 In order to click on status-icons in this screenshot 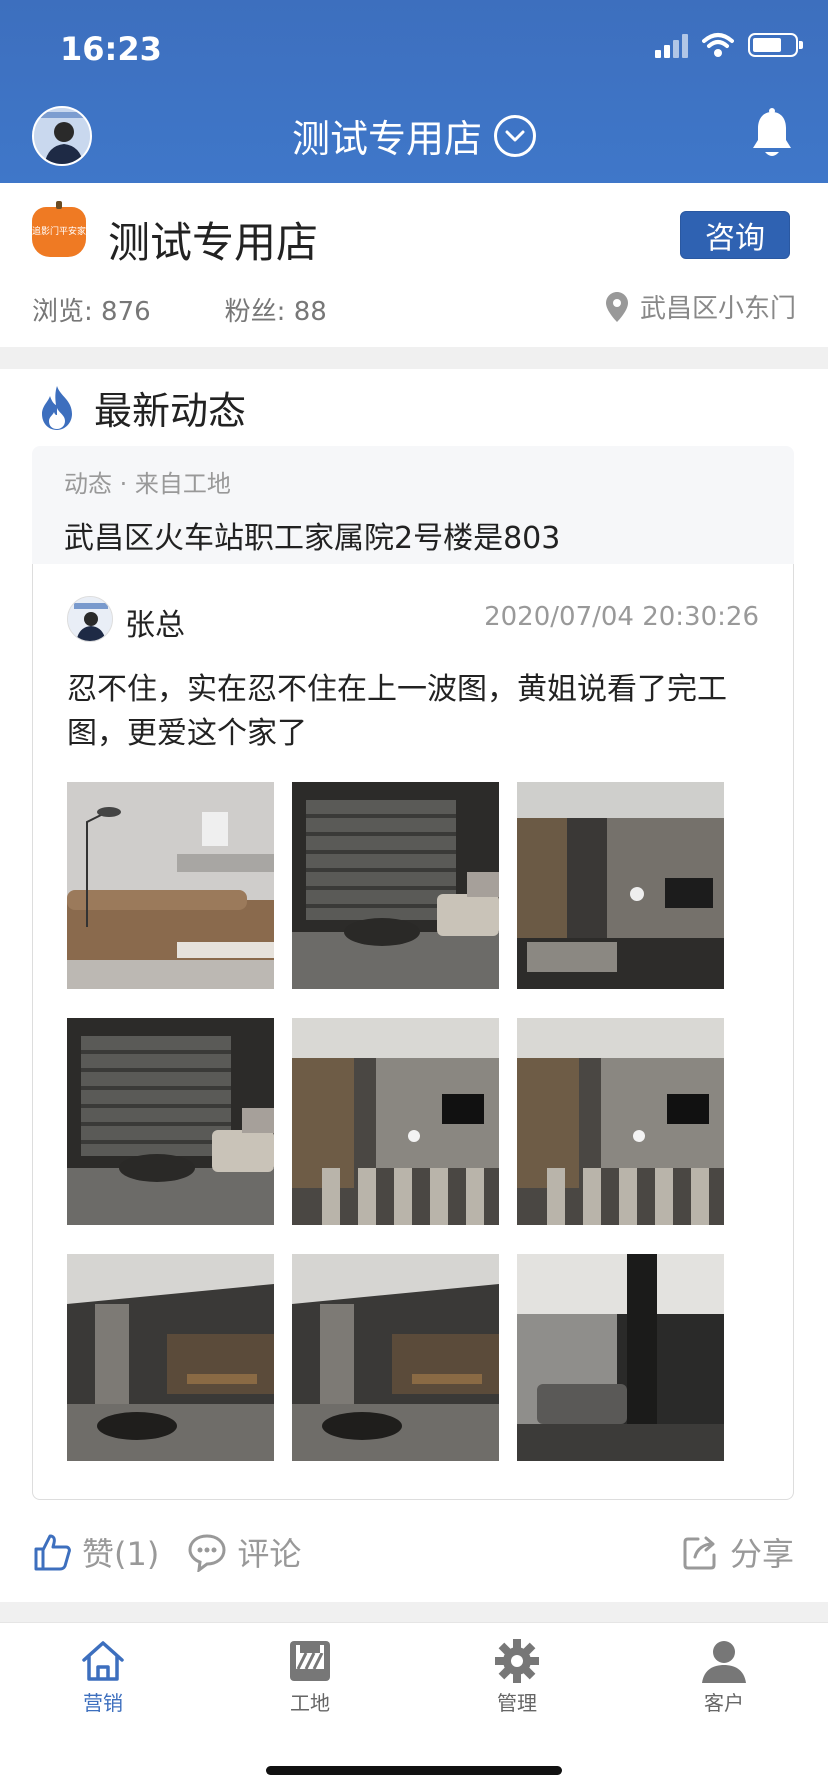, I will do `click(729, 45)`.